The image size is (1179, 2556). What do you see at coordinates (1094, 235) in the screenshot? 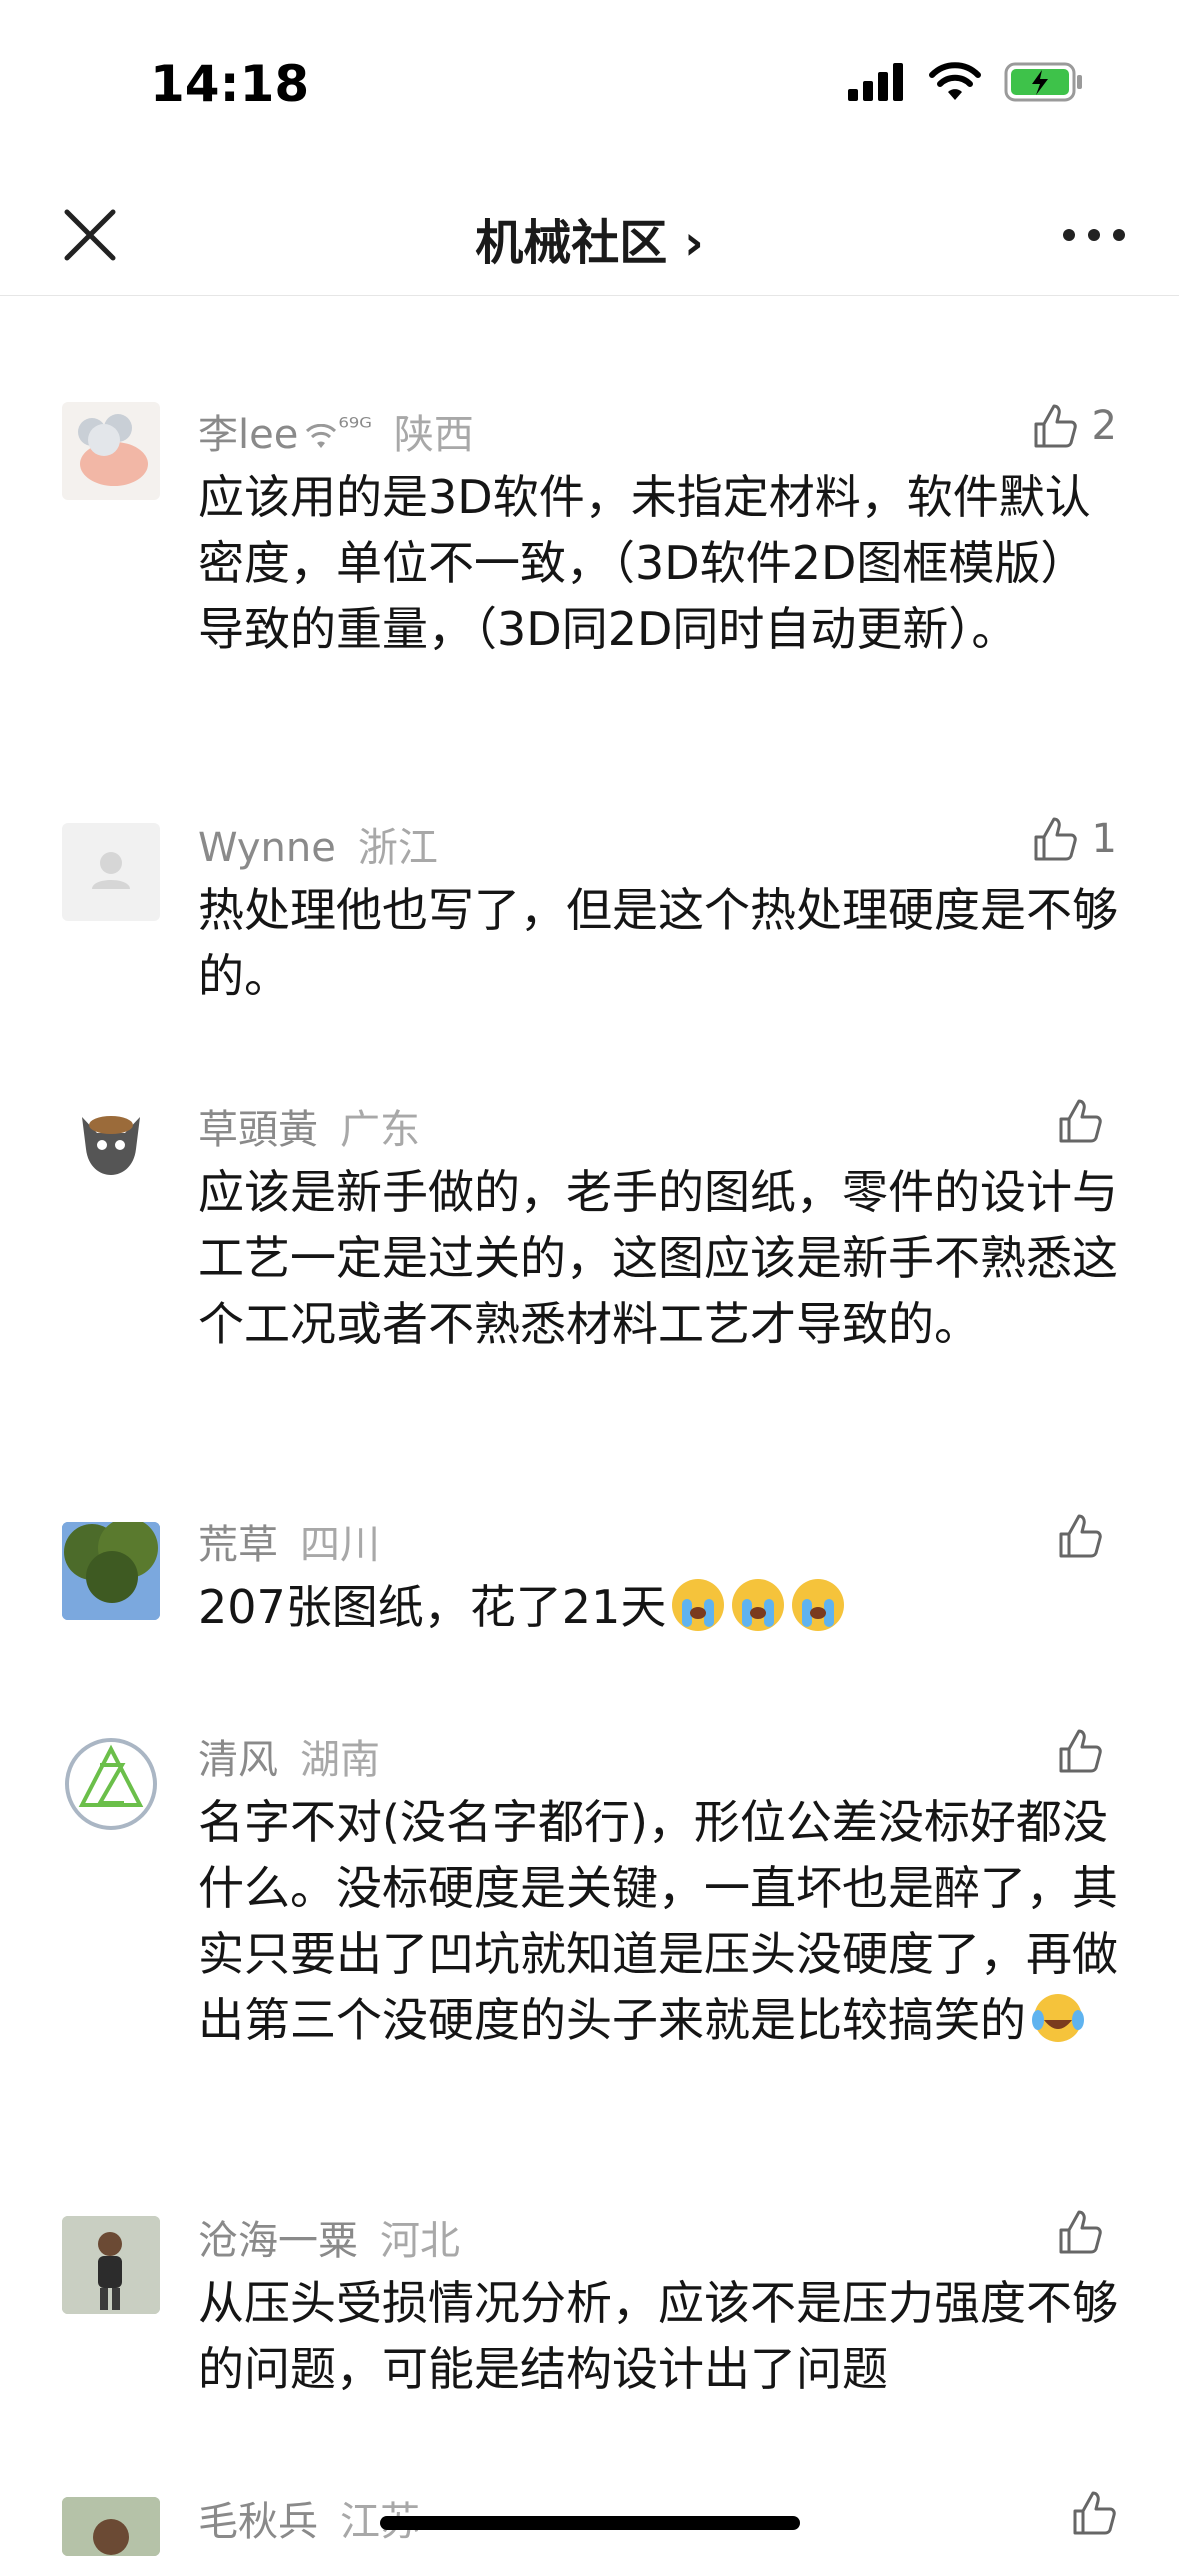
I see `more-icon` at bounding box center [1094, 235].